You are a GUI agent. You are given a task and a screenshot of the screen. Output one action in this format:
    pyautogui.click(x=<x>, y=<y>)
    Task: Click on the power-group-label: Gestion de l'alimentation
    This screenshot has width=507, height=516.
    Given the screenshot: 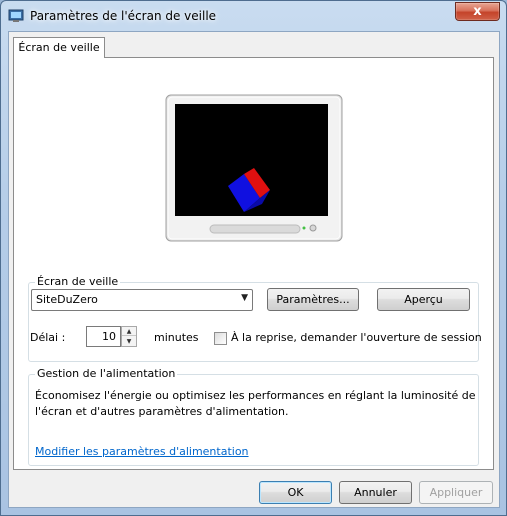 What is the action you would take?
    pyautogui.click(x=106, y=373)
    